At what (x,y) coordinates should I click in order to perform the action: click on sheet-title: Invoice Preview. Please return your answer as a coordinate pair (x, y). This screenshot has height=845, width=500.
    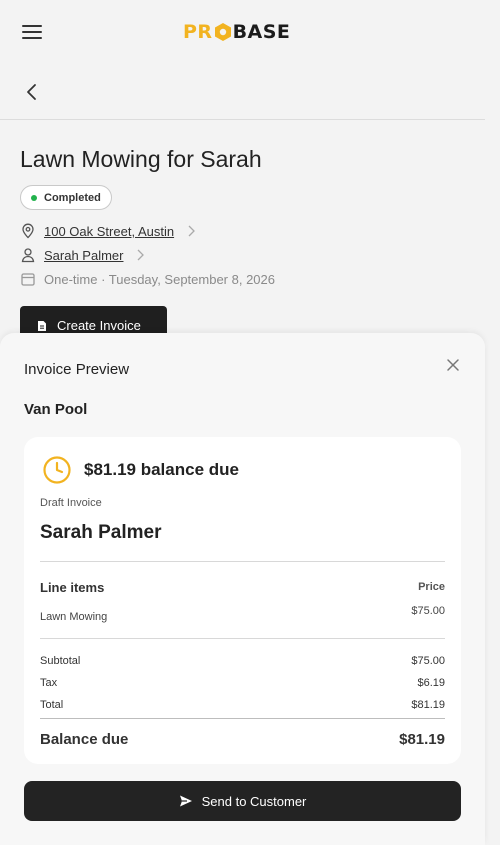
    Looking at the image, I should click on (77, 369).